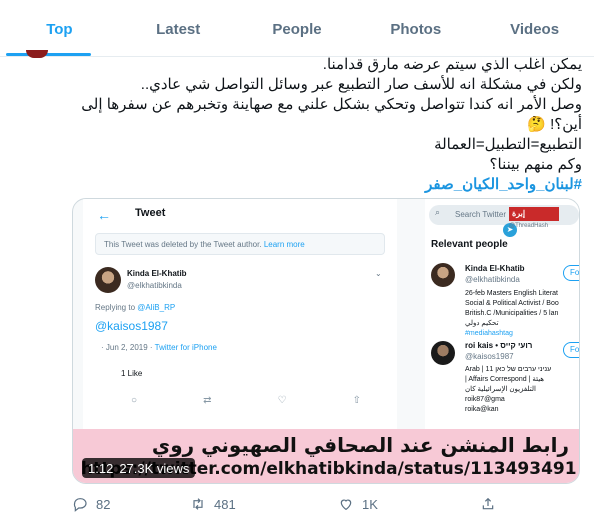 This screenshot has width=594, height=523. I want to click on tweet-line: أين؟! 🤔, so click(554, 124).